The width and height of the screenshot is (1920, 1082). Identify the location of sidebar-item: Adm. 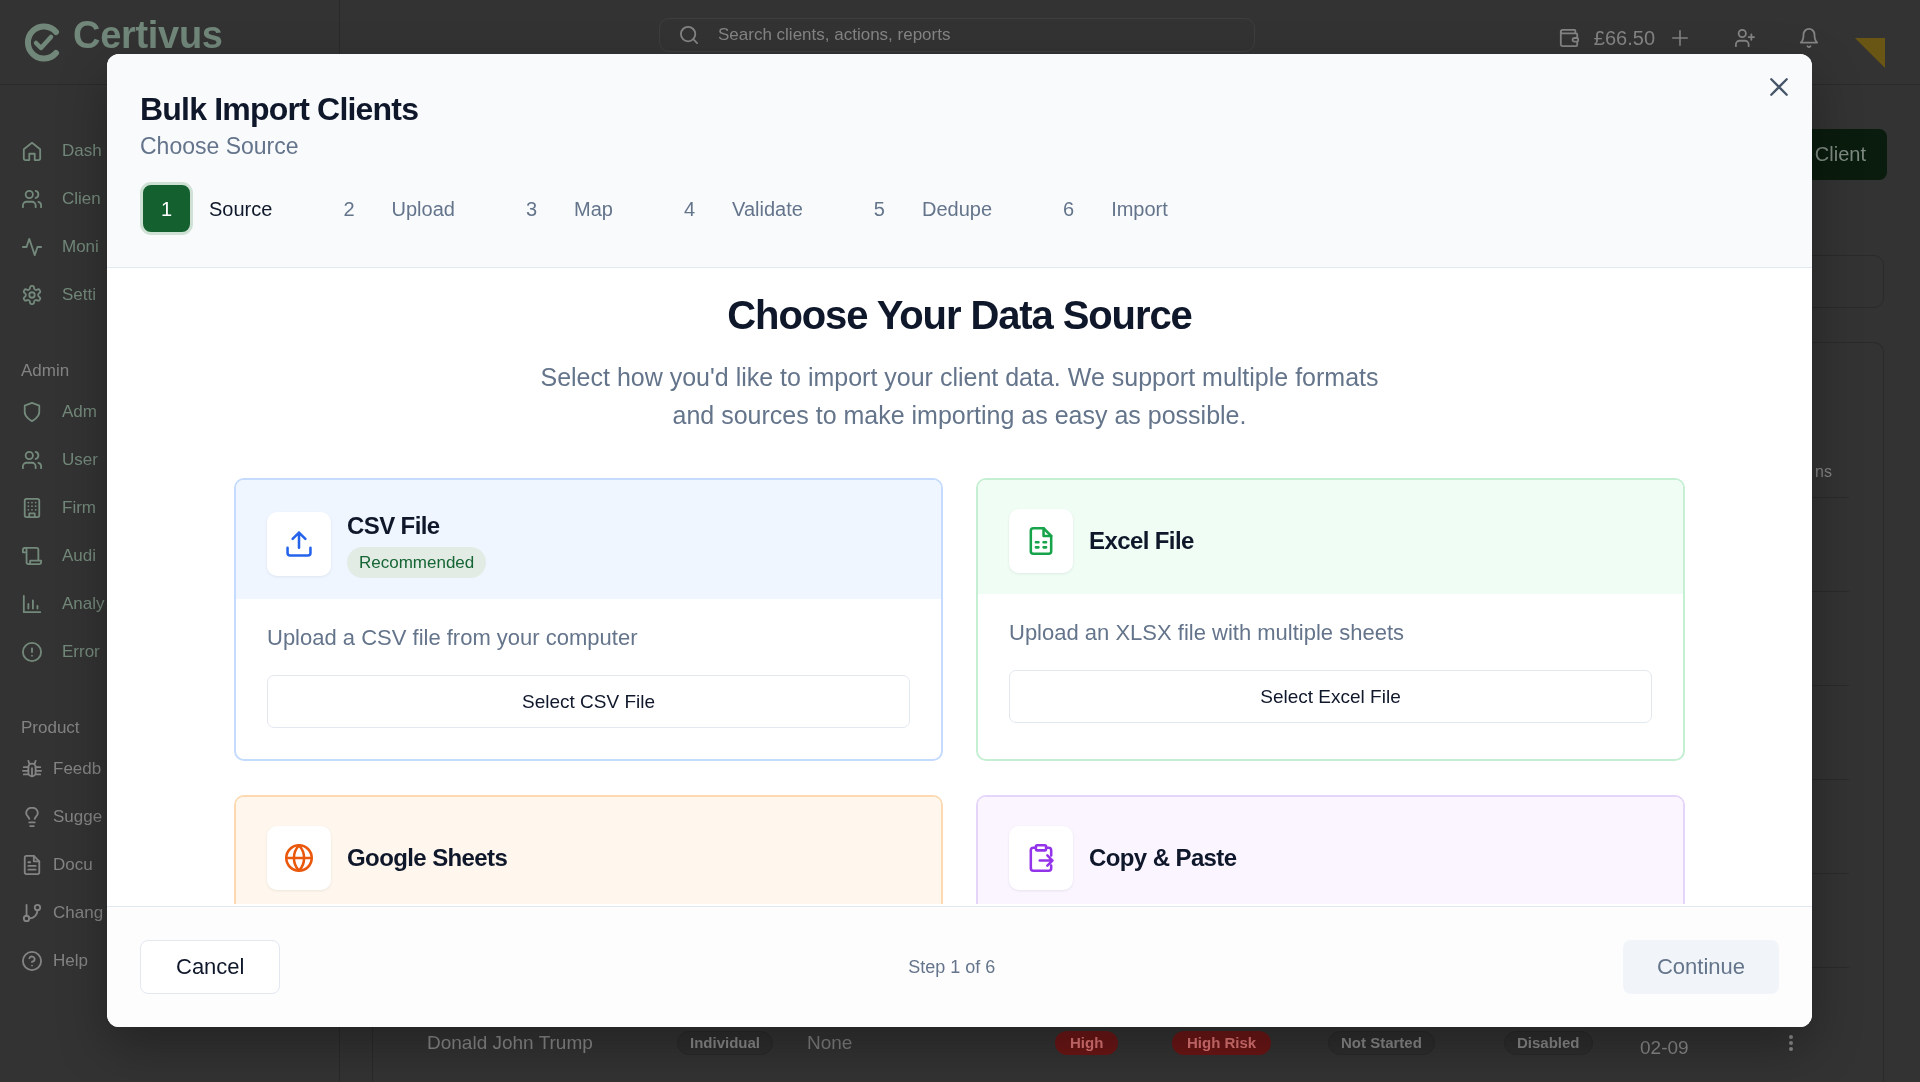
(59, 412).